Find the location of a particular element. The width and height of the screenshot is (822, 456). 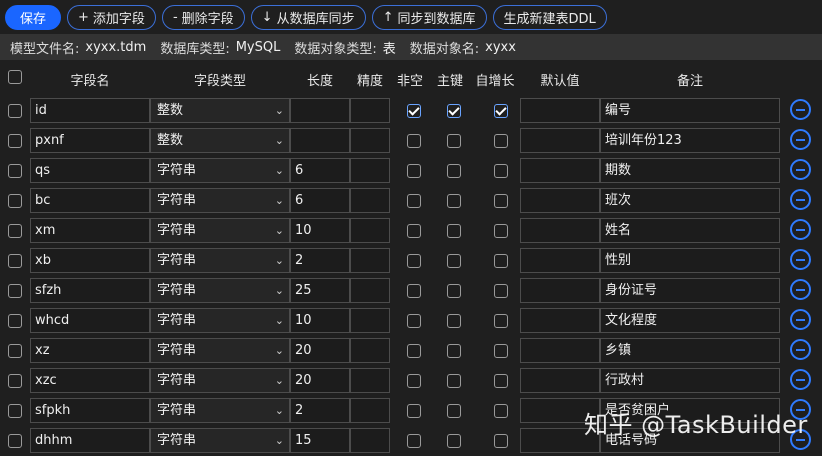

field-length-input is located at coordinates (320, 110).